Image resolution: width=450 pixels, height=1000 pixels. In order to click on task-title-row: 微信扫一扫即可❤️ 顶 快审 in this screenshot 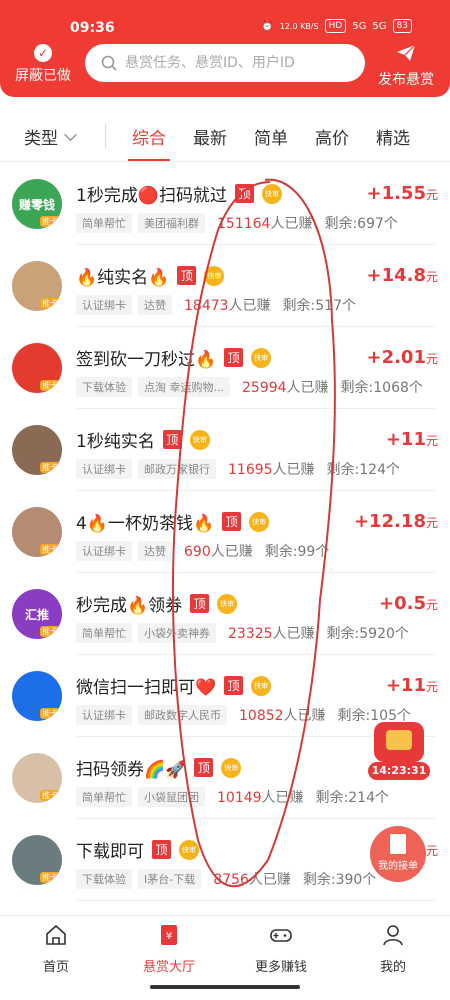, I will do `click(174, 685)`.